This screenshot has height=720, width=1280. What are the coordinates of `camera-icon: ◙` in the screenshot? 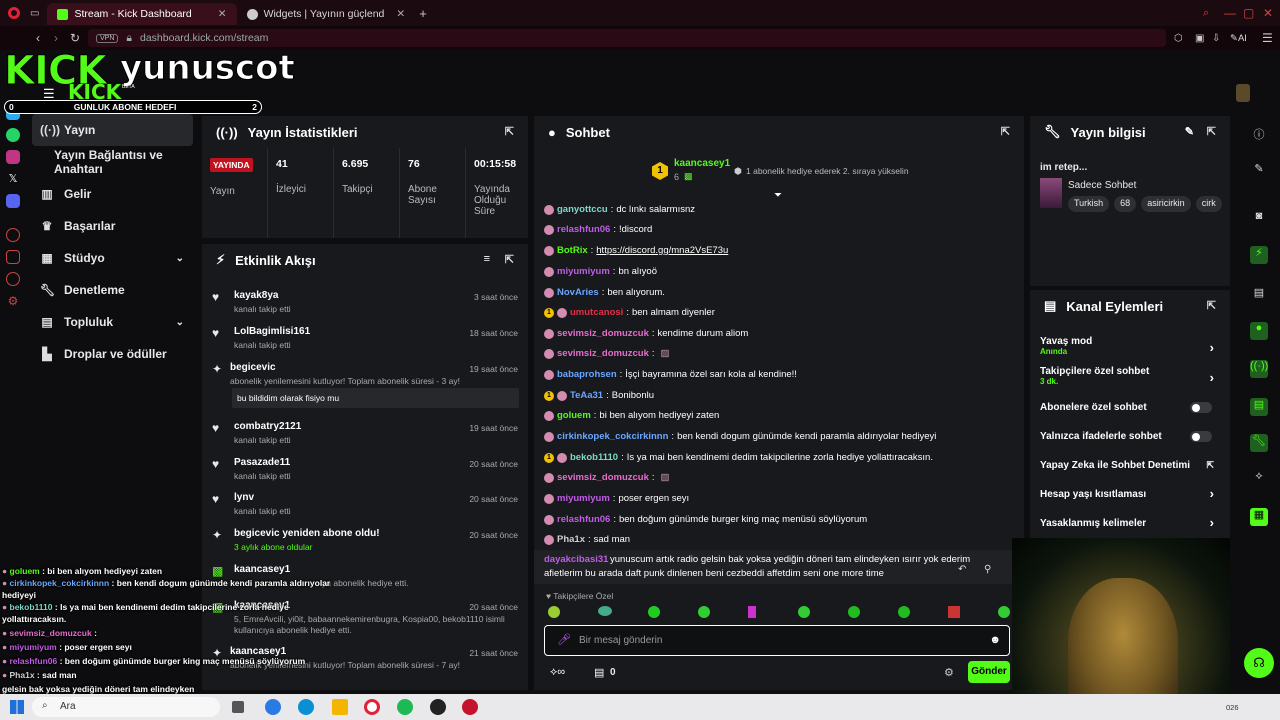 It's located at (1259, 219).